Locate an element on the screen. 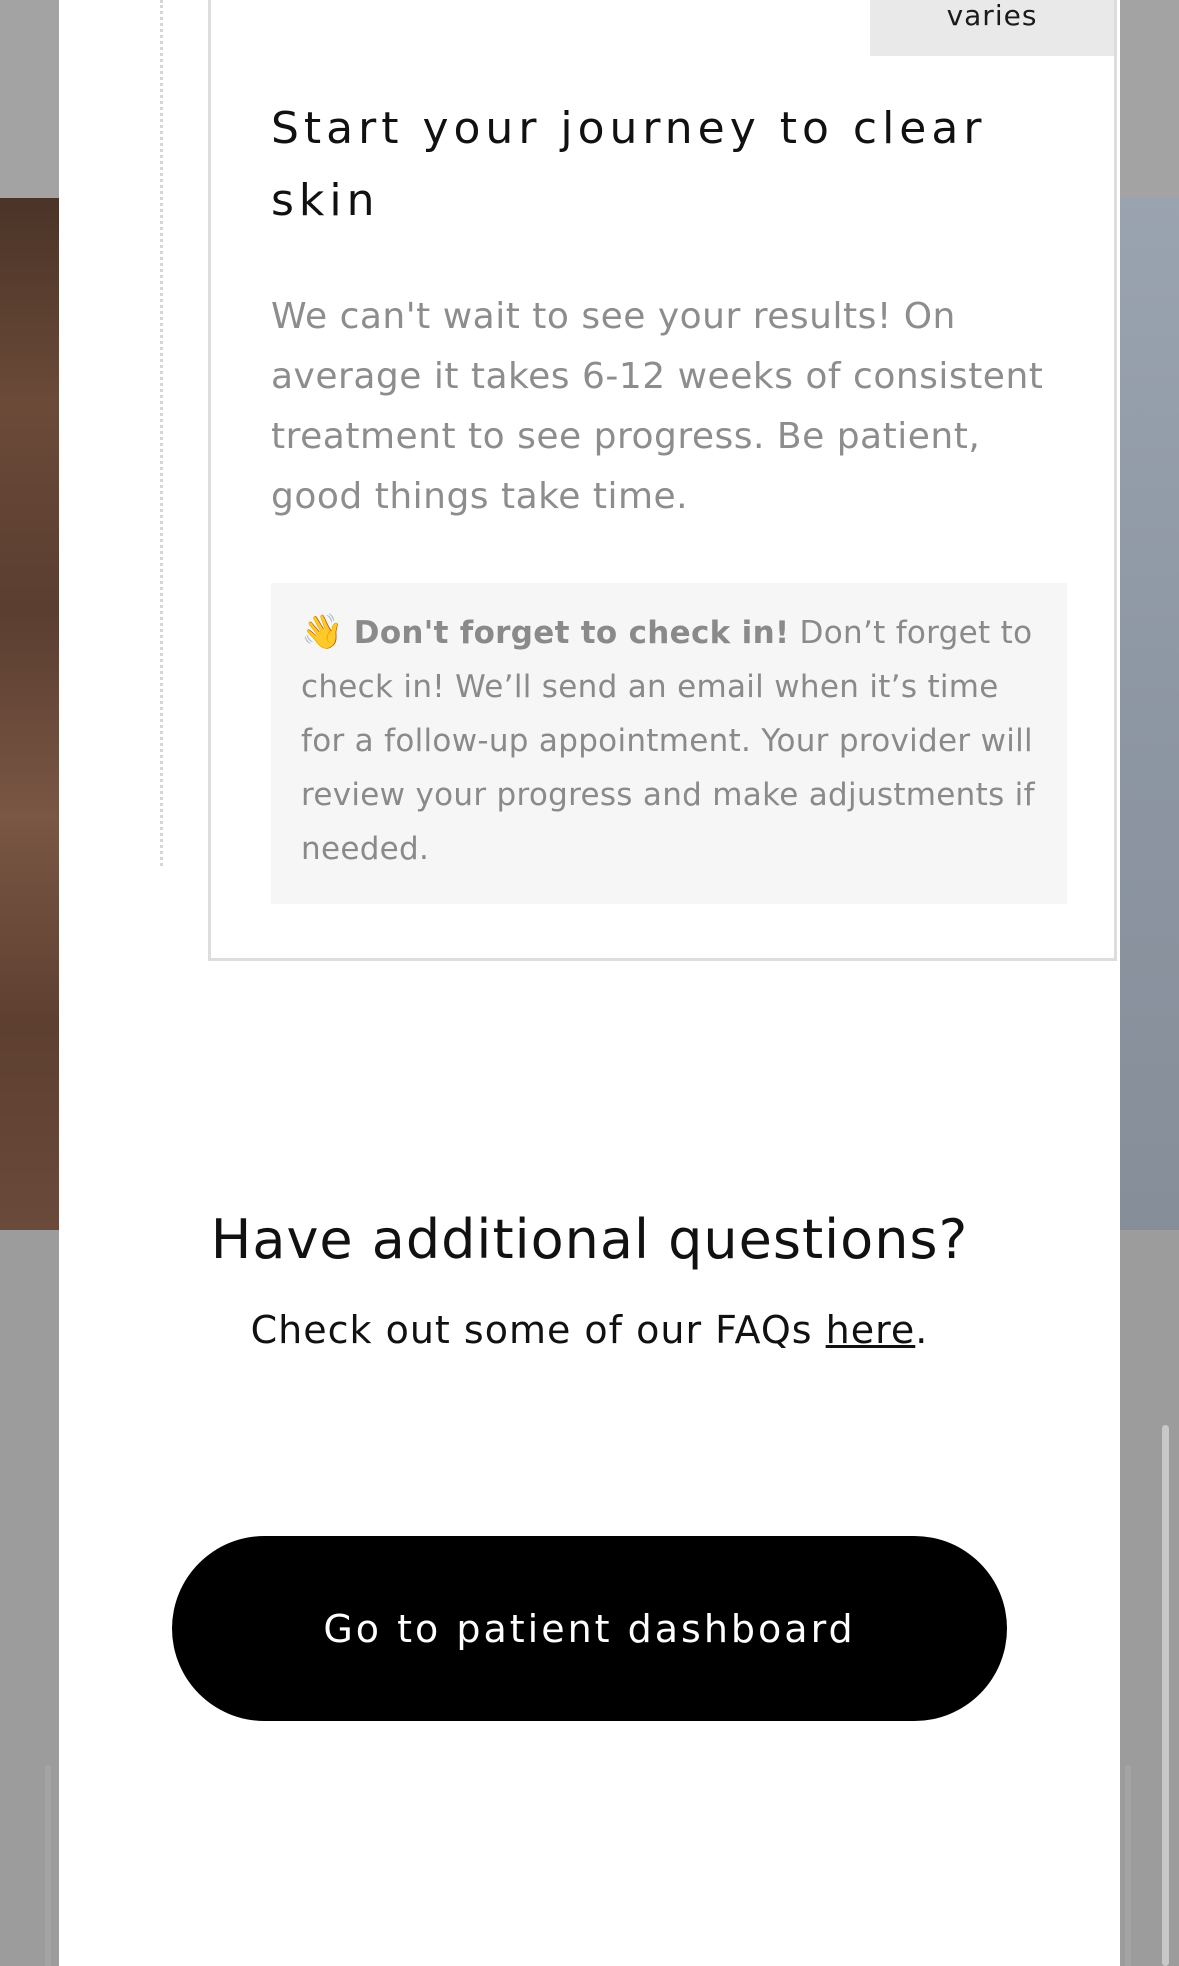  duration-tag: varies is located at coordinates (992, 28).